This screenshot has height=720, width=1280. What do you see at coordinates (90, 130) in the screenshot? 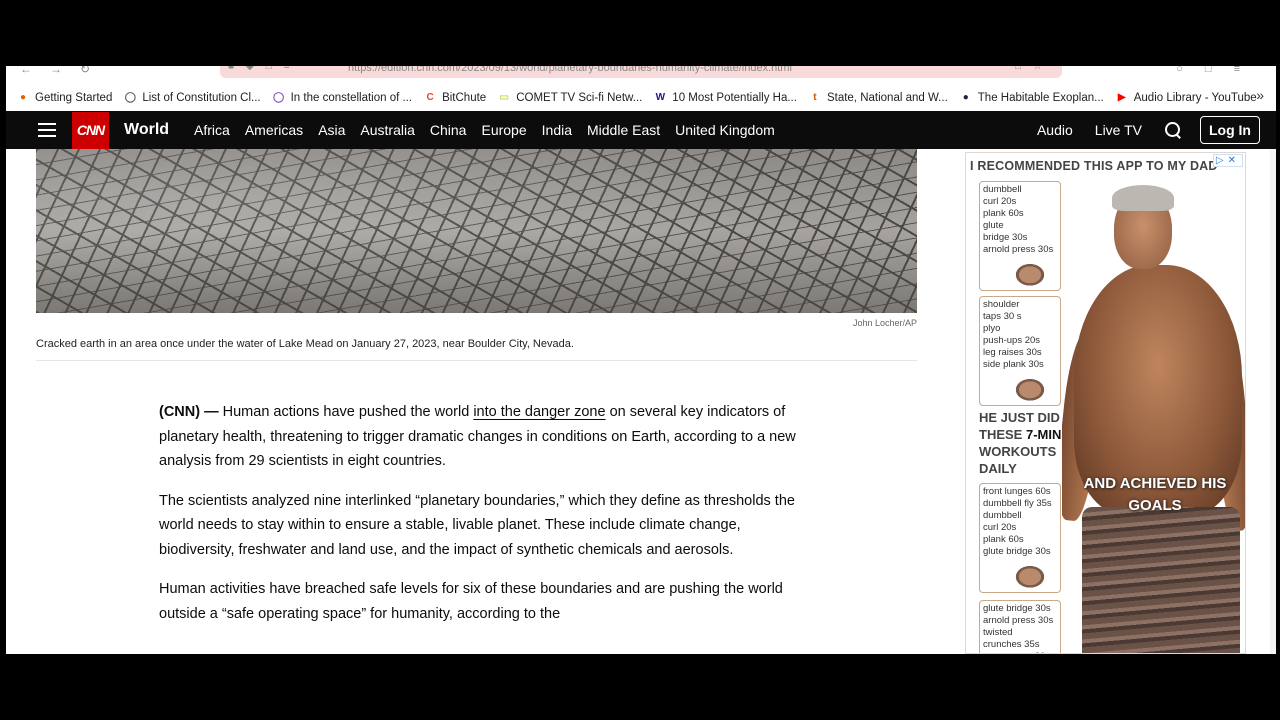
I see `cnn-logo: CNN` at bounding box center [90, 130].